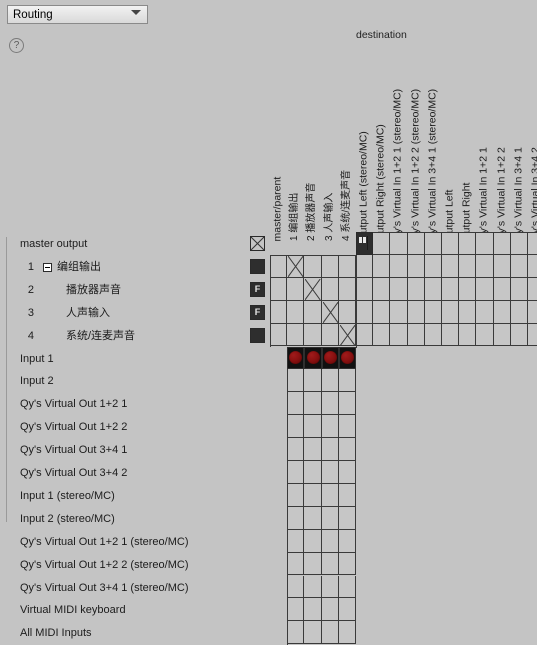  What do you see at coordinates (56, 633) in the screenshot?
I see `row-label-text-17: All MIDI Inputs` at bounding box center [56, 633].